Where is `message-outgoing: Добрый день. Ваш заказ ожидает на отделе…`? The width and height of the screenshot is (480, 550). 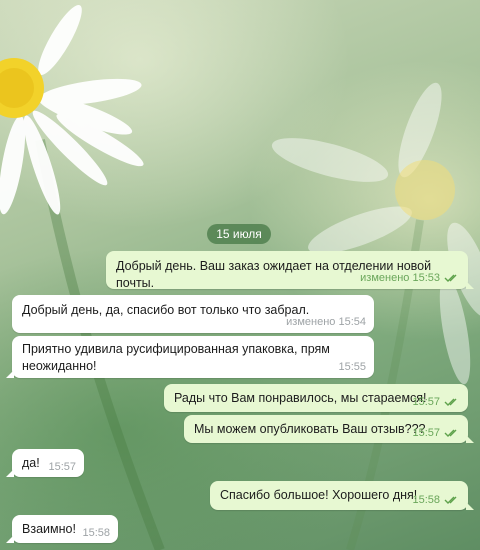 message-outgoing: Добрый день. Ваш заказ ожидает на отделе… is located at coordinates (290, 270).